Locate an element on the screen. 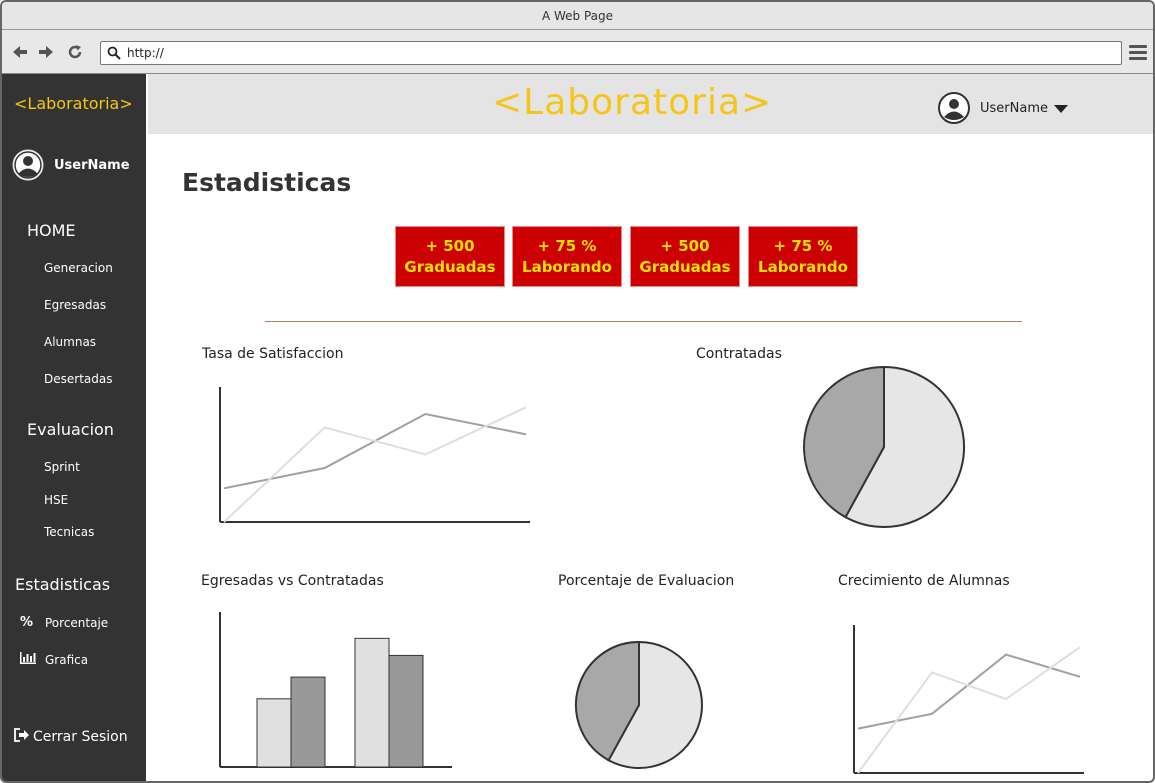  logout-button: Cerrar Sesion is located at coordinates (71, 737).